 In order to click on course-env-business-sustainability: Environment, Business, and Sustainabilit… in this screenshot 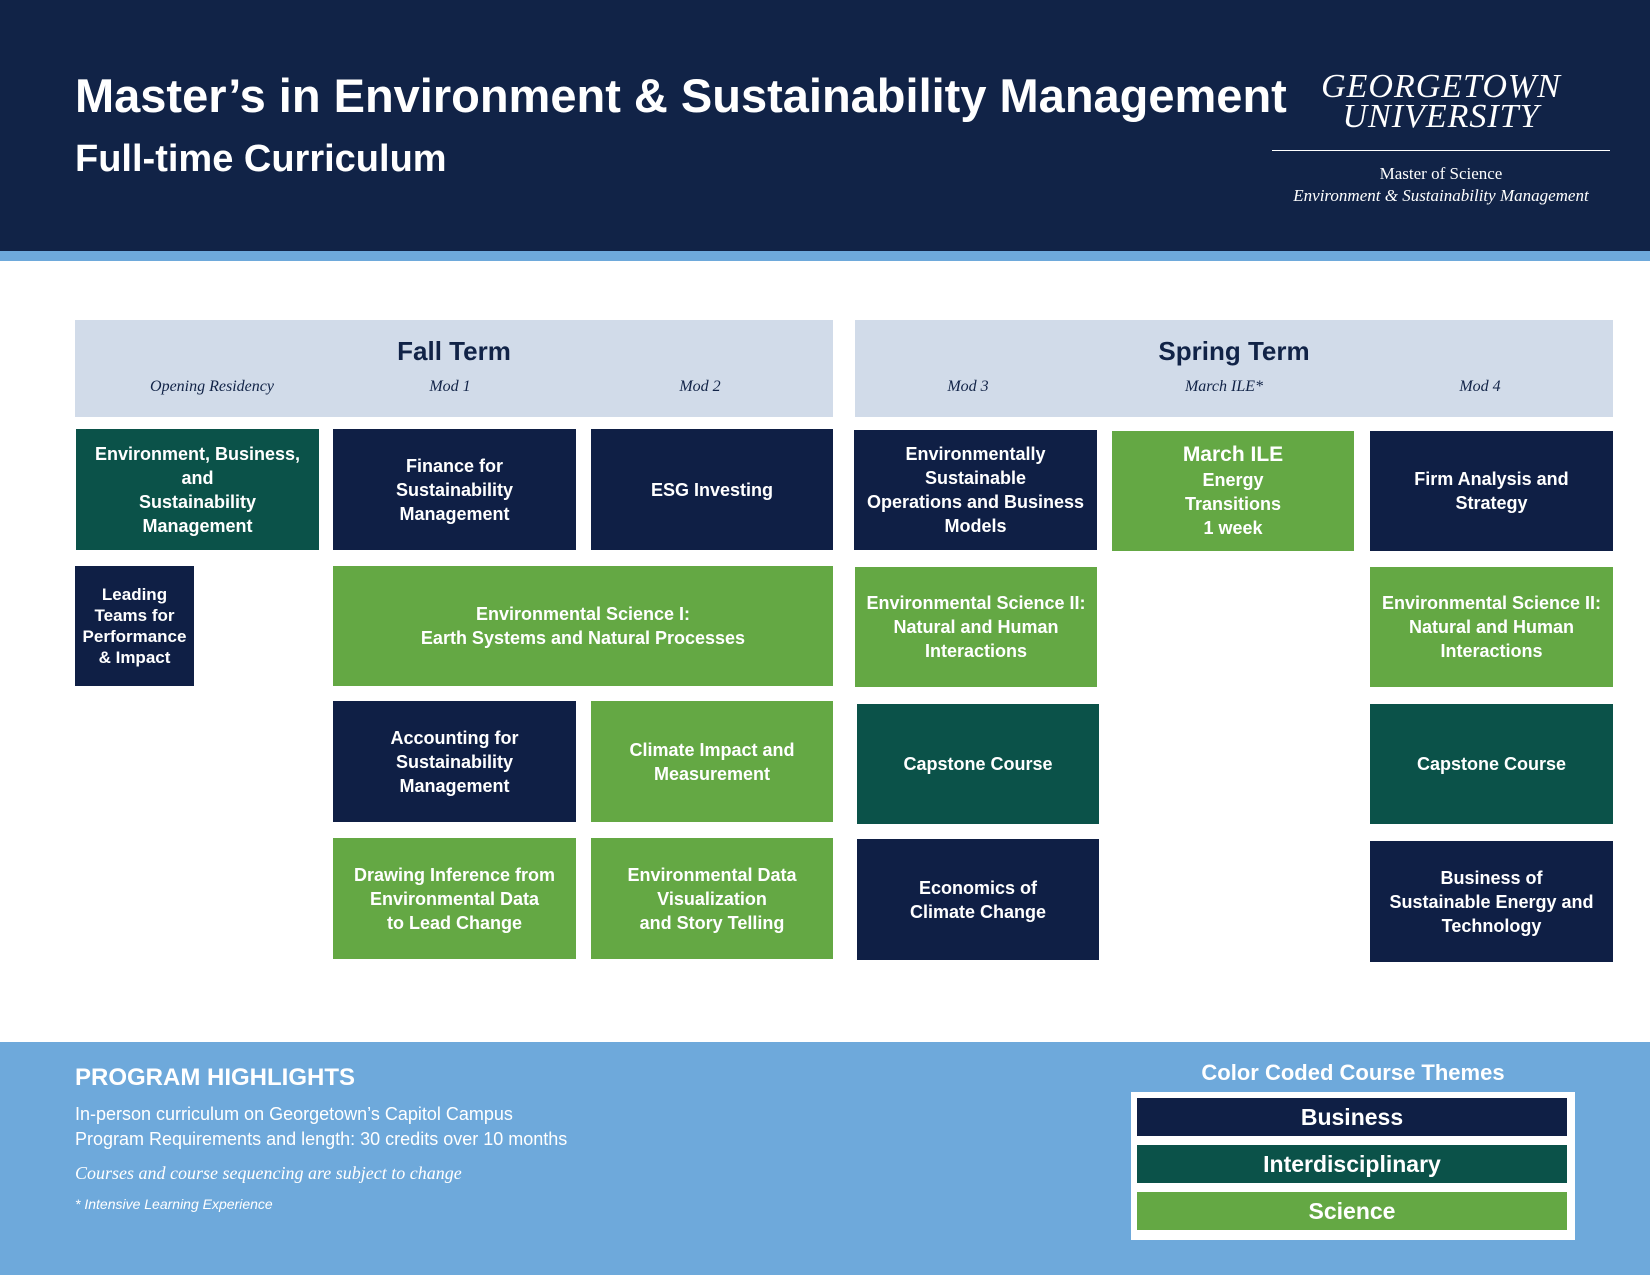, I will do `click(197, 489)`.